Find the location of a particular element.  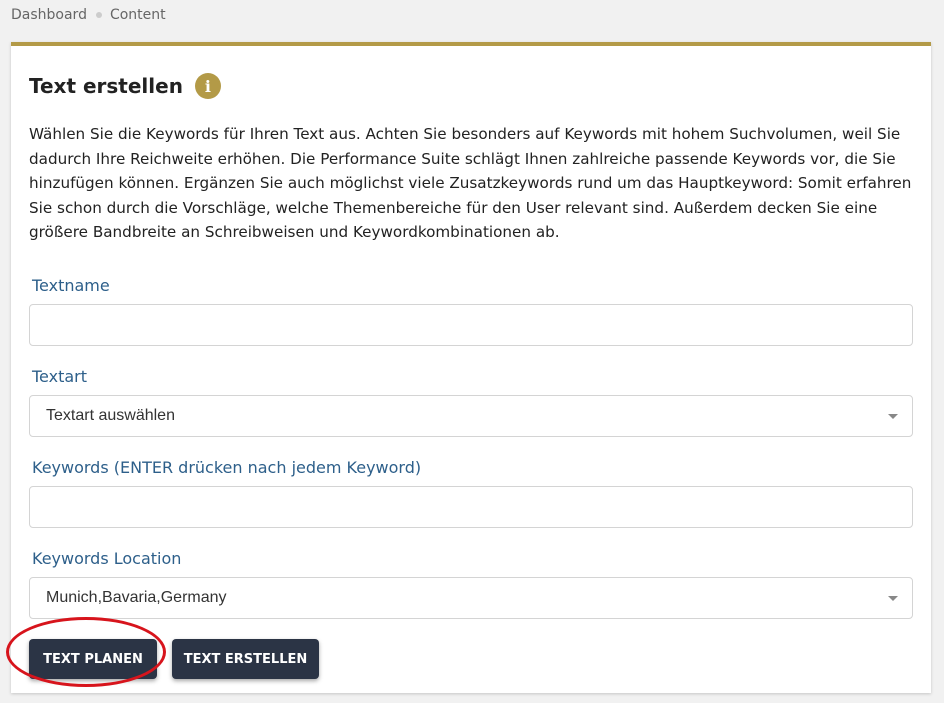

keywords-location-select: Munich,Bavaria,Germany is located at coordinates (471, 598).